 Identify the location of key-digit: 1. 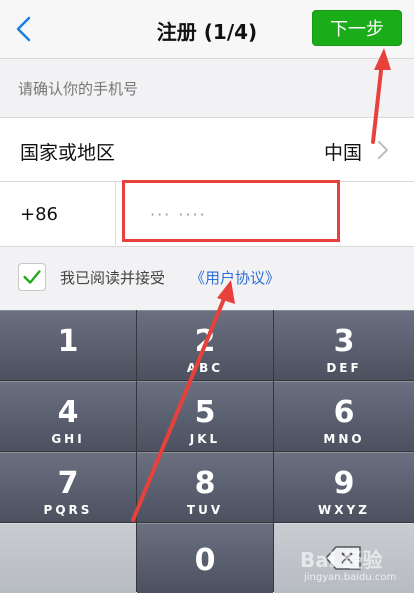
(68, 341).